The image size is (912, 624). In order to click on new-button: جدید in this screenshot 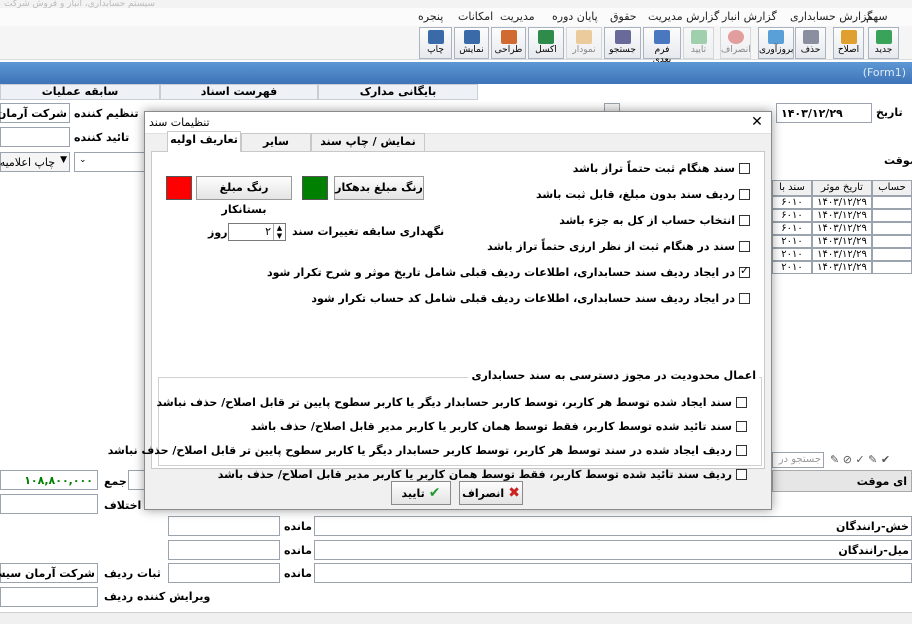, I will do `click(883, 43)`.